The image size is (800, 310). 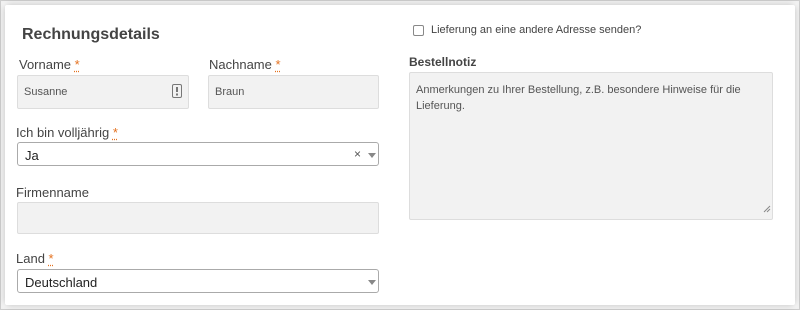 What do you see at coordinates (198, 281) in the screenshot?
I see `land-select: Deutschland` at bounding box center [198, 281].